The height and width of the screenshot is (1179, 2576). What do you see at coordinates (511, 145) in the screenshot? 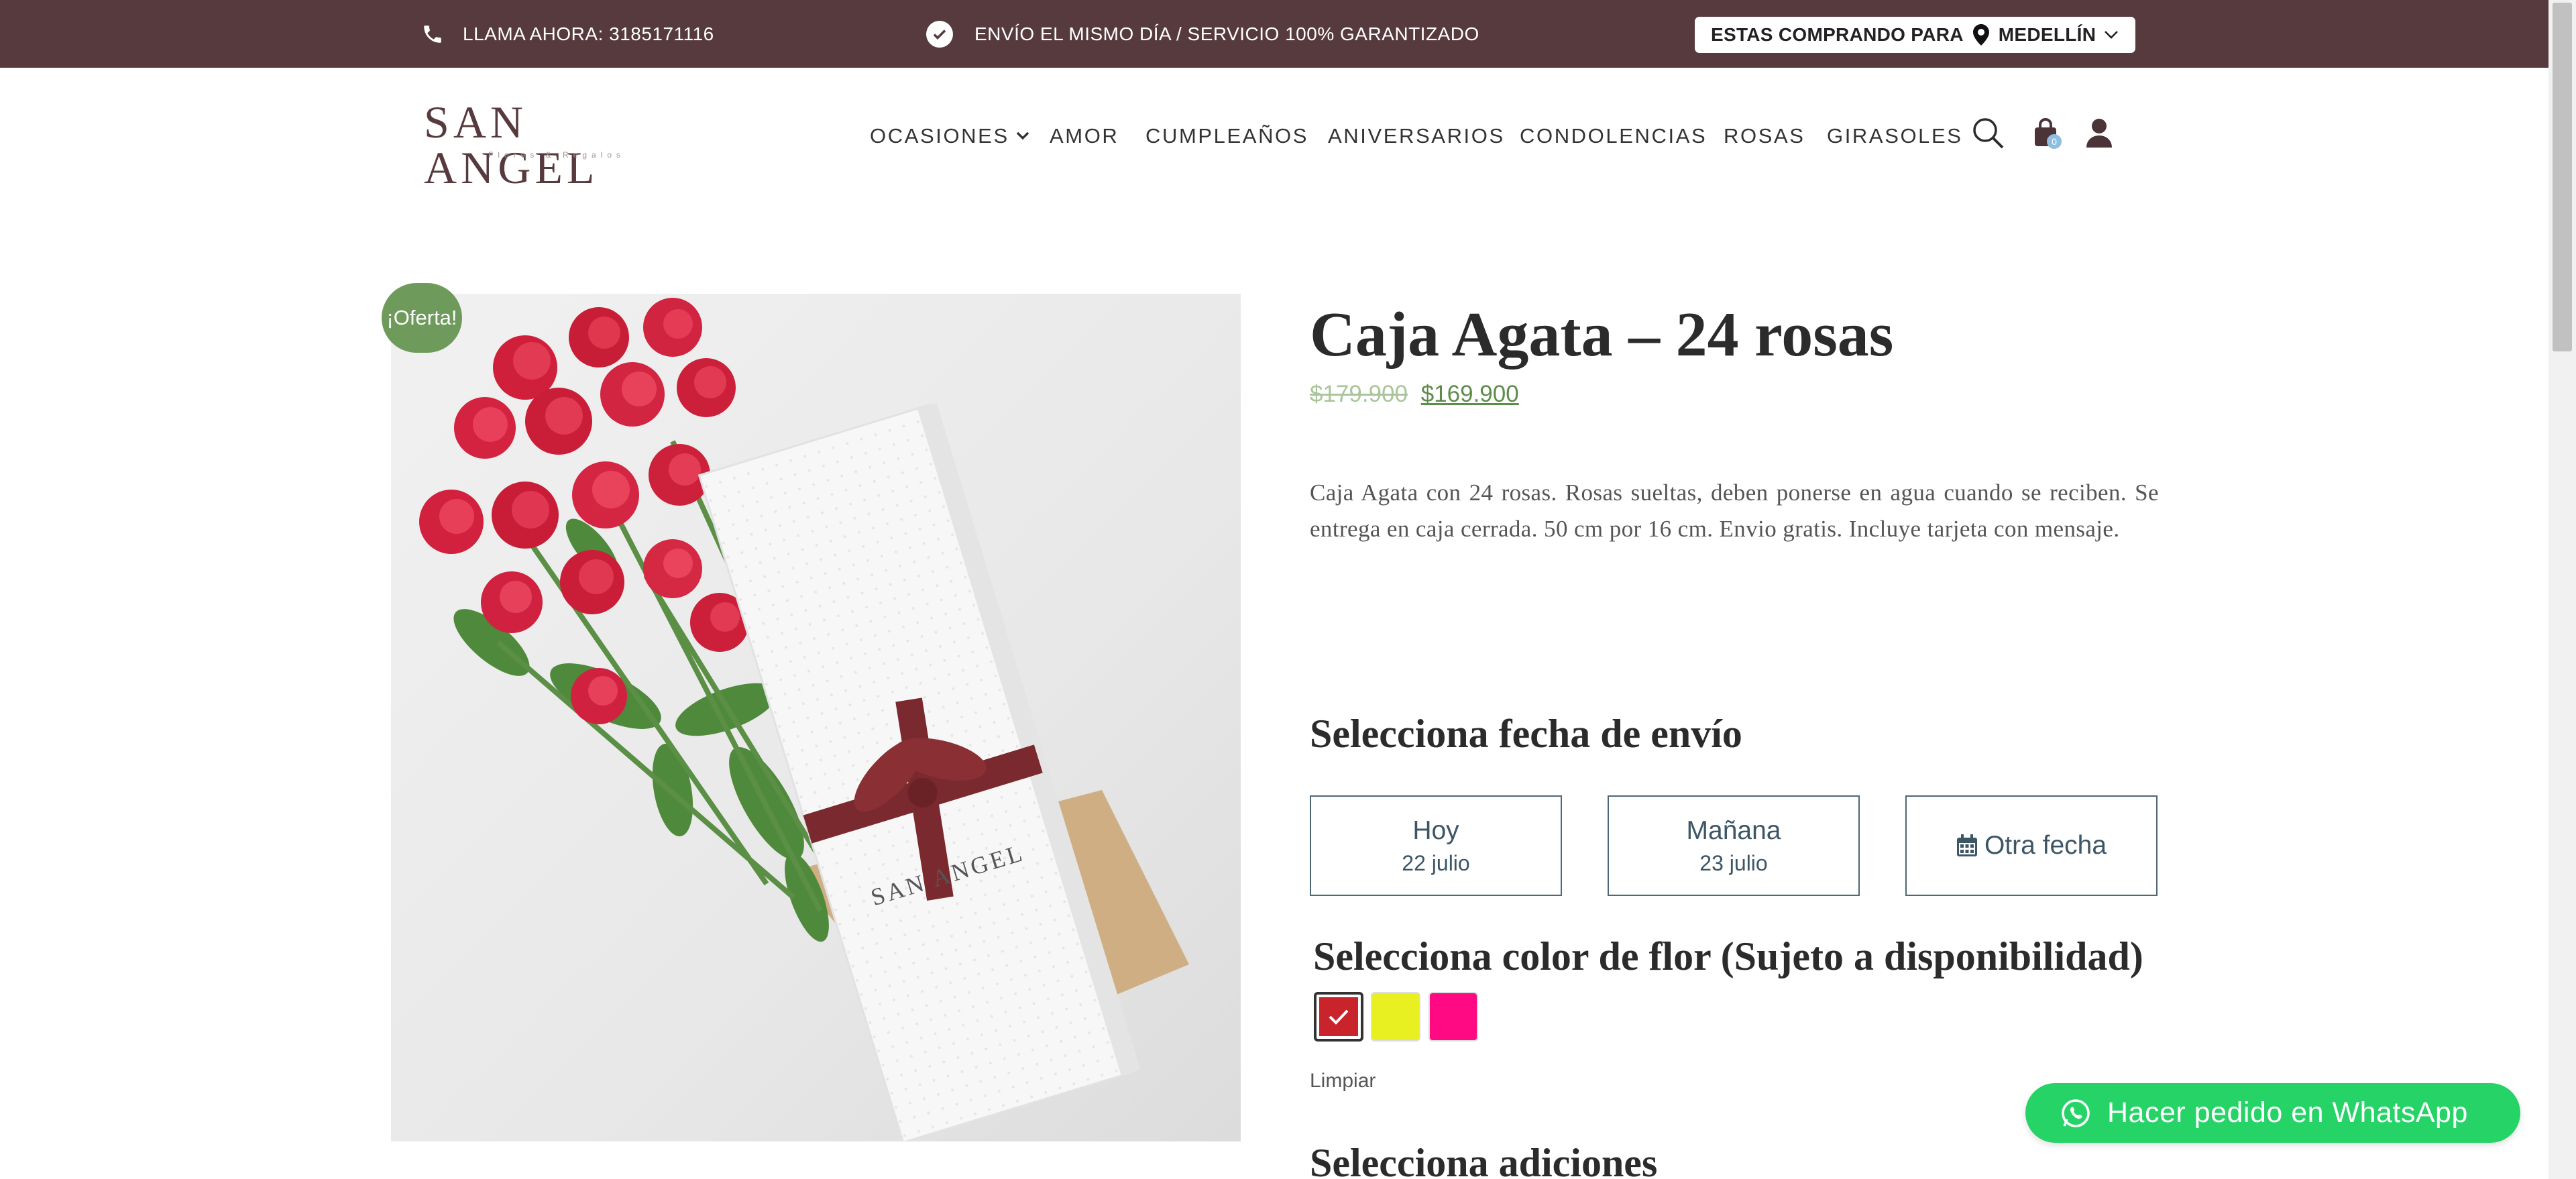
I see `logo-text: SAN ANGEL` at bounding box center [511, 145].